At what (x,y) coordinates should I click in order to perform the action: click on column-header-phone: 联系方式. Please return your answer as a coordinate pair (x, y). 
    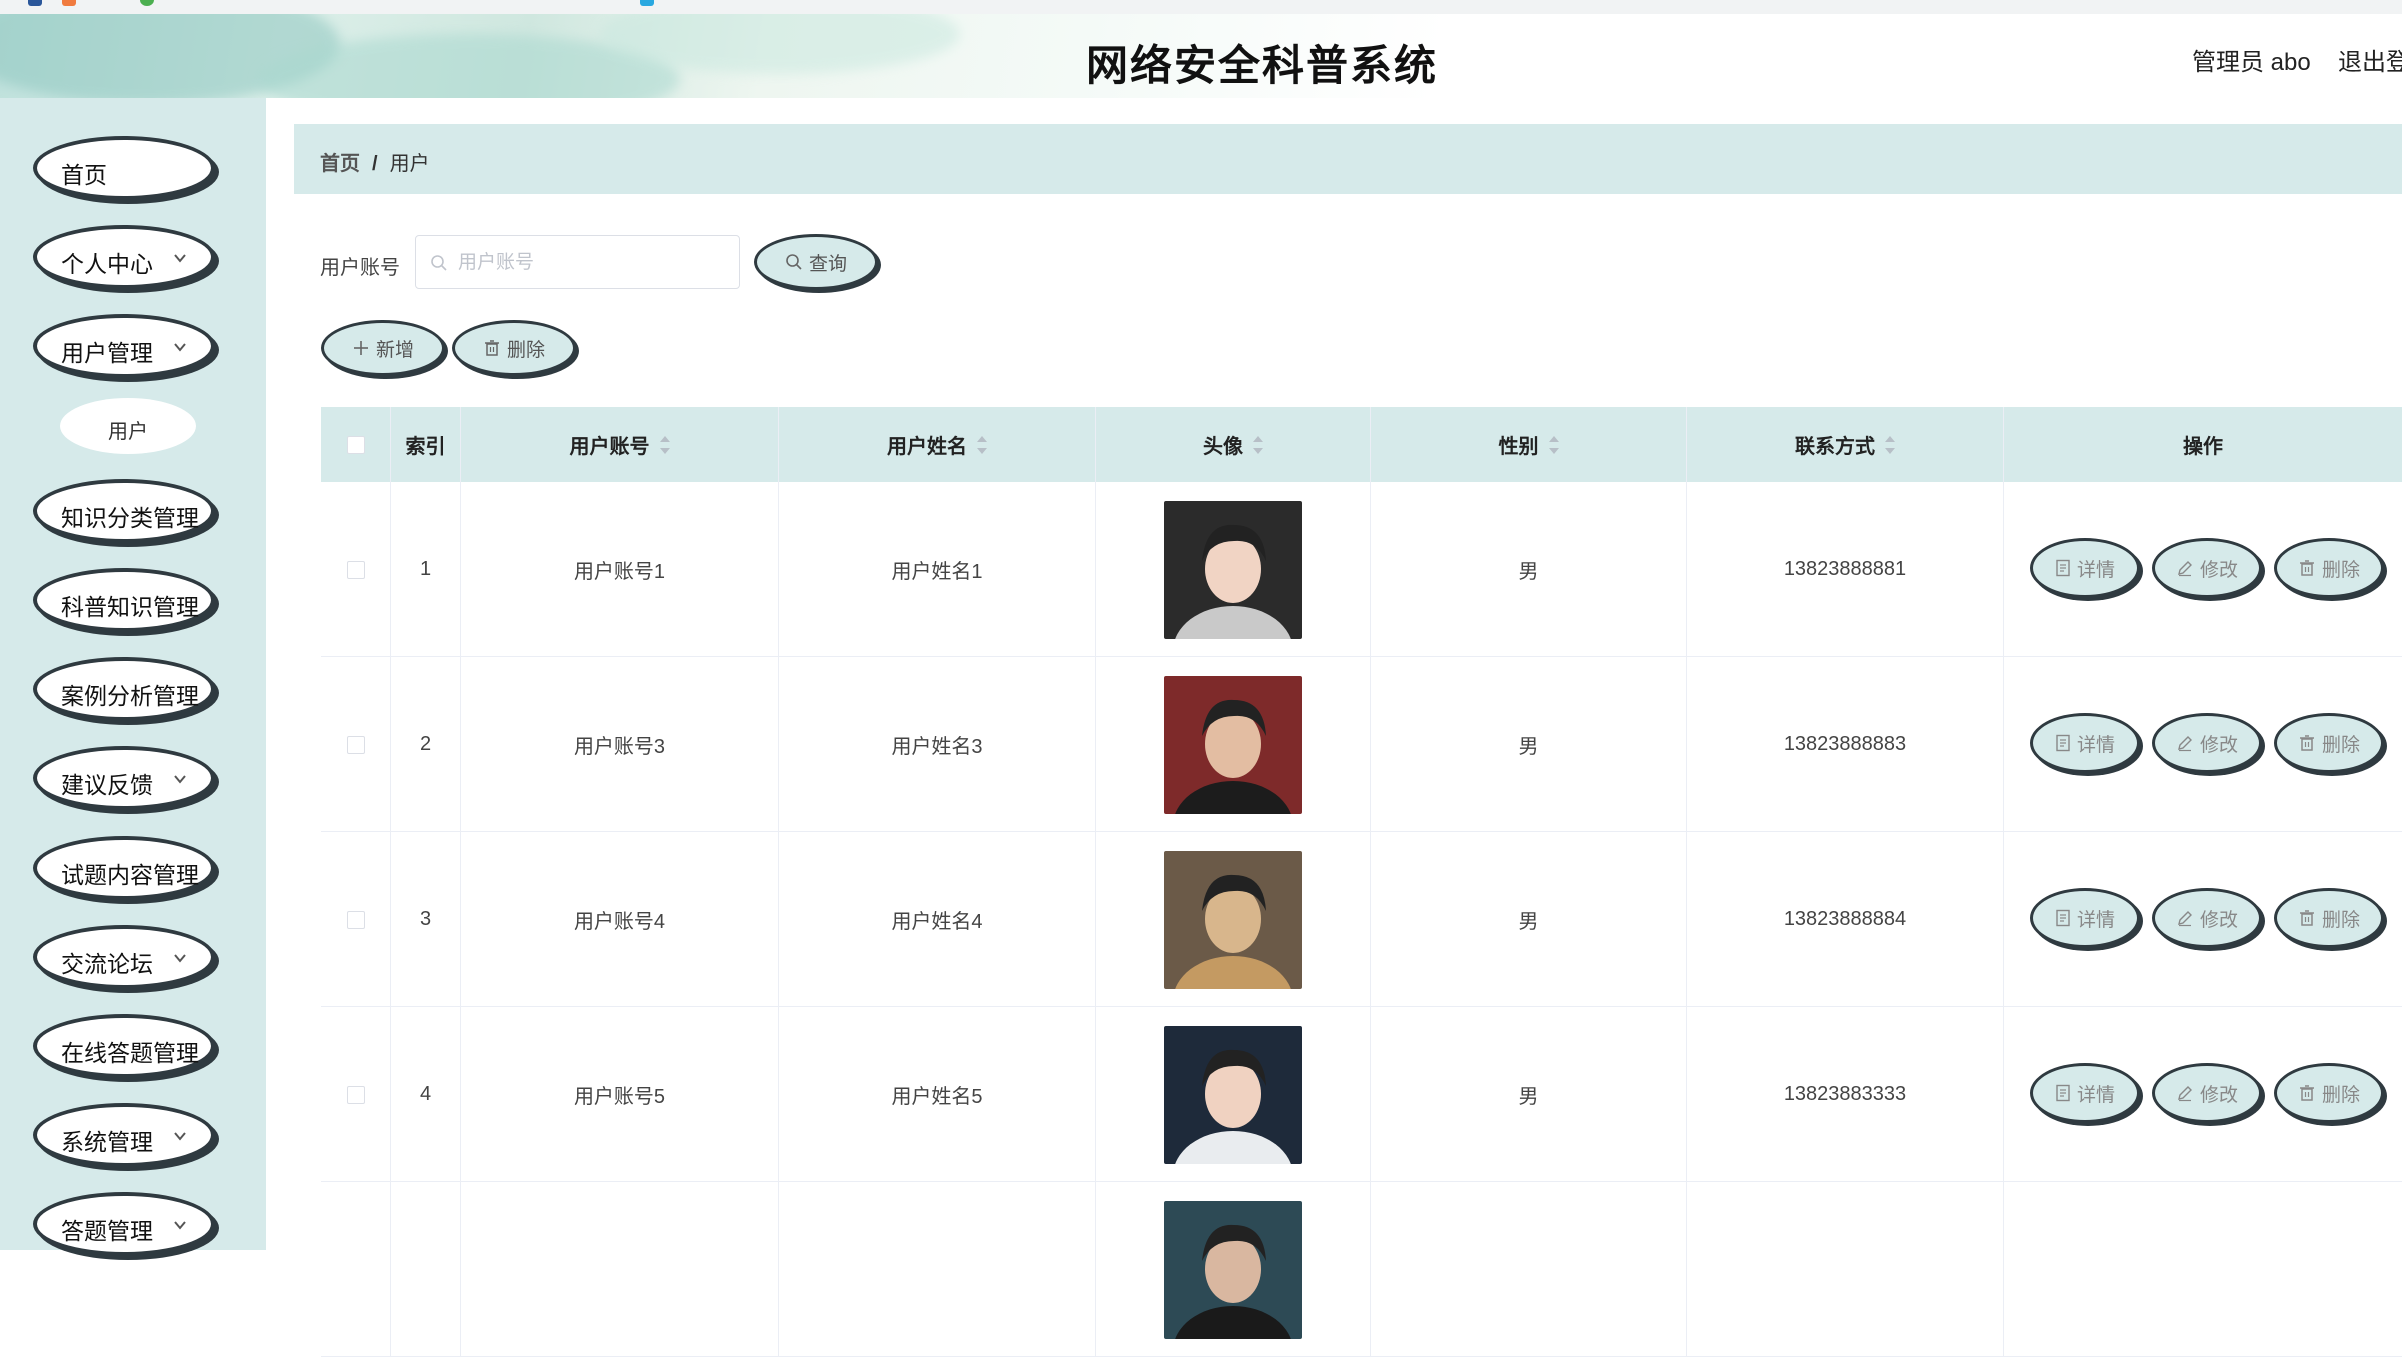
    Looking at the image, I should click on (1845, 444).